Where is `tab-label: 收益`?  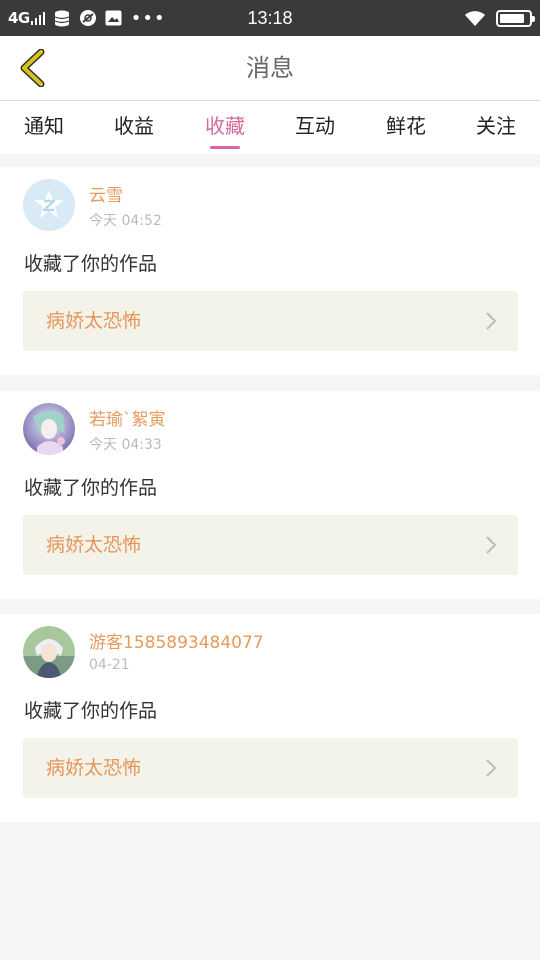 tab-label: 收益 is located at coordinates (134, 126).